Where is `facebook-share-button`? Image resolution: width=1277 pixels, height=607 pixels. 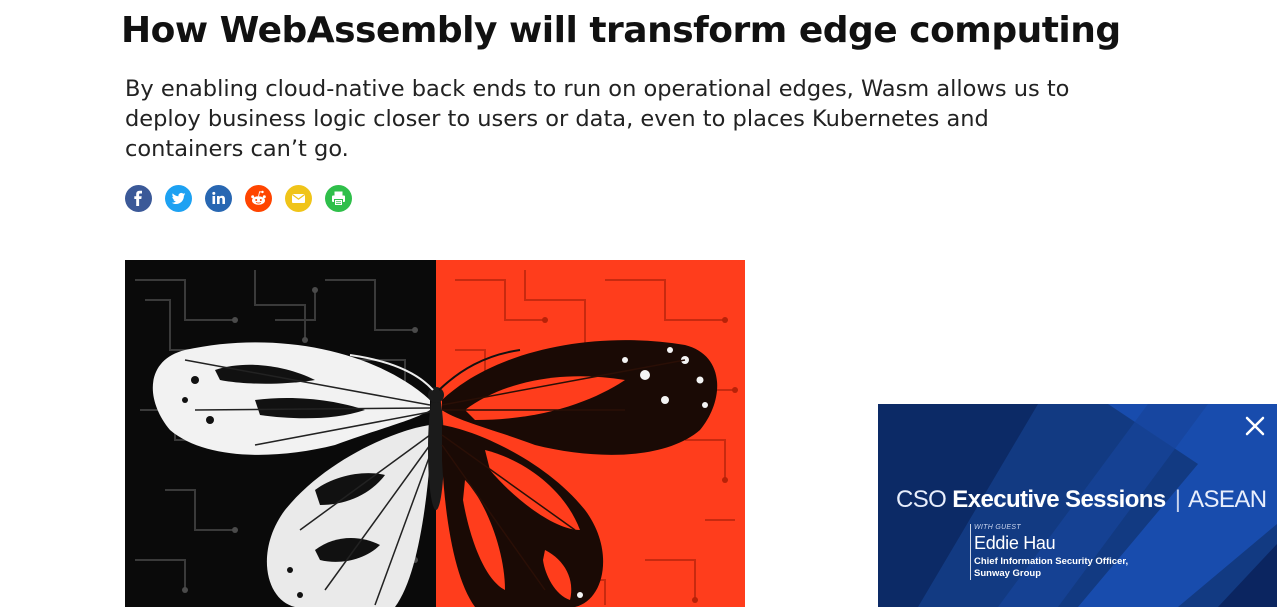 facebook-share-button is located at coordinates (138, 198).